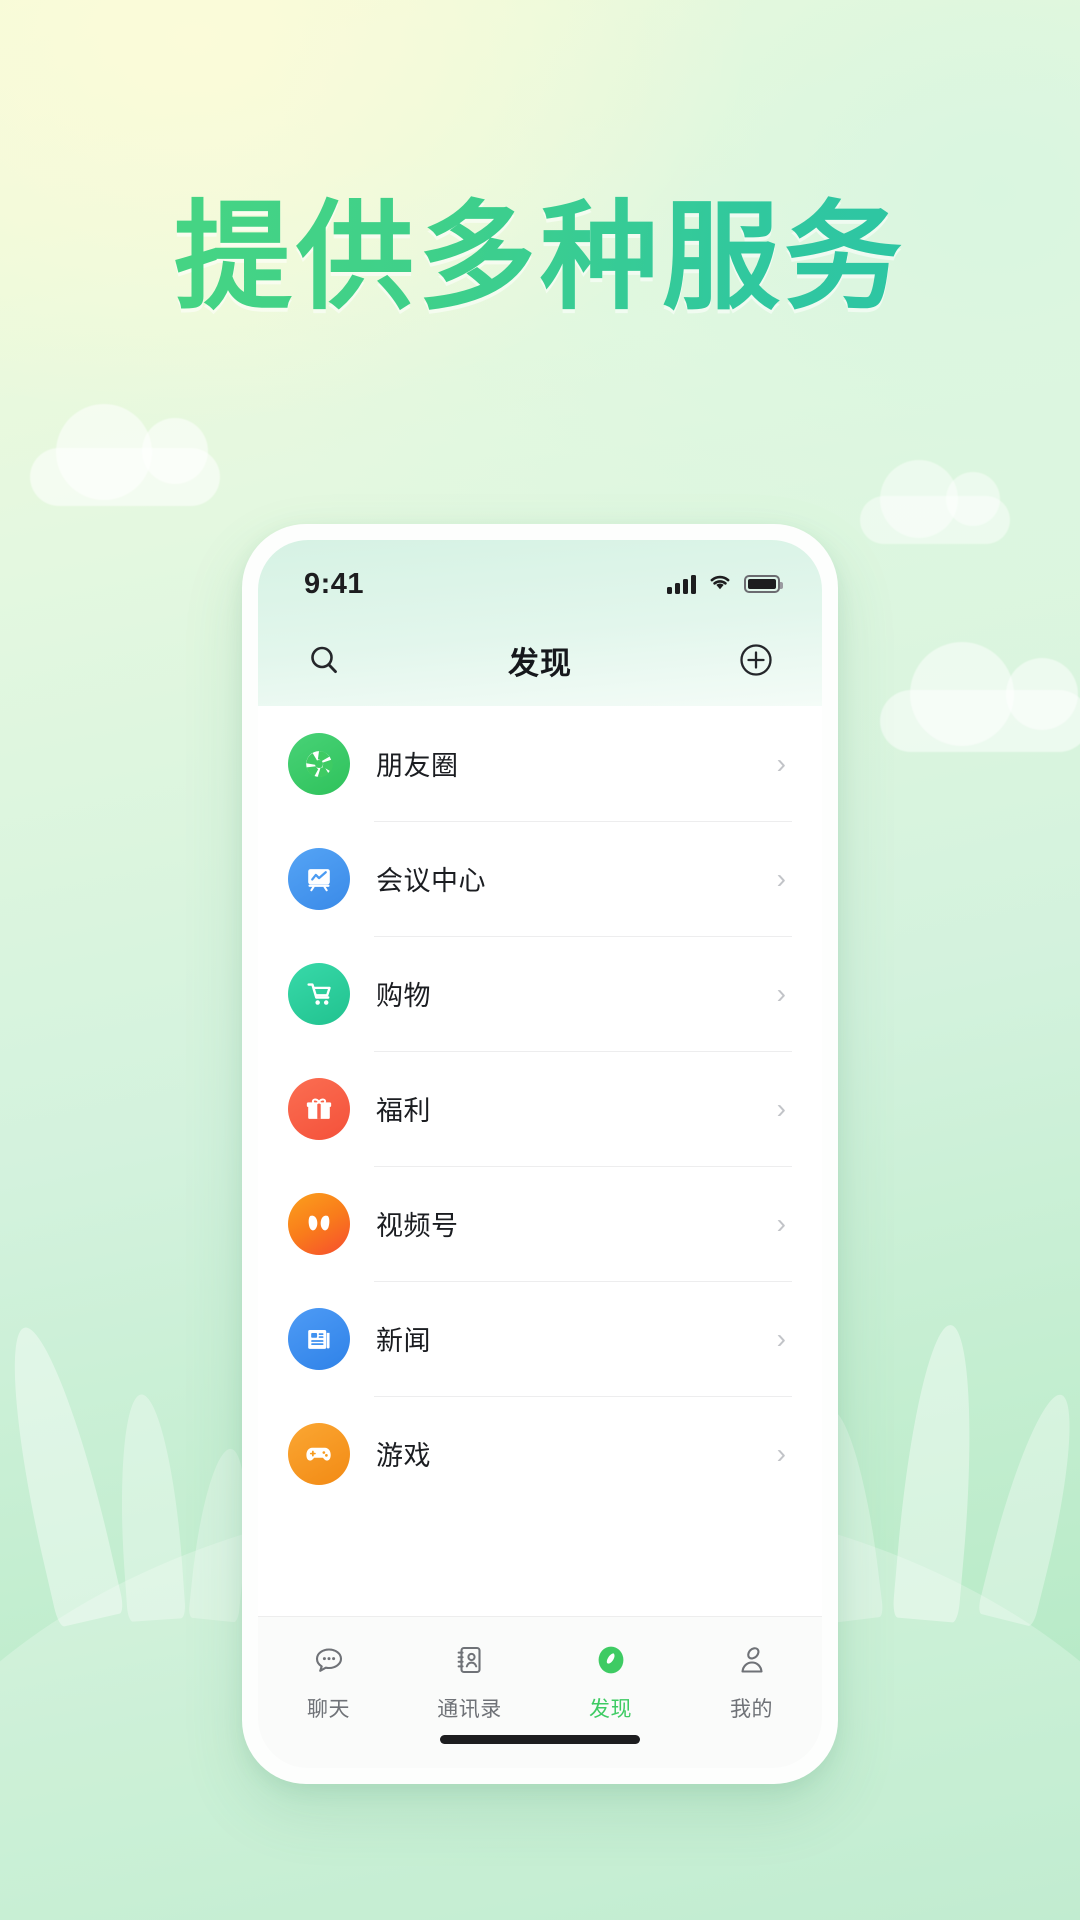 The image size is (1080, 1920). I want to click on tab-label: 通讯录, so click(469, 1709).